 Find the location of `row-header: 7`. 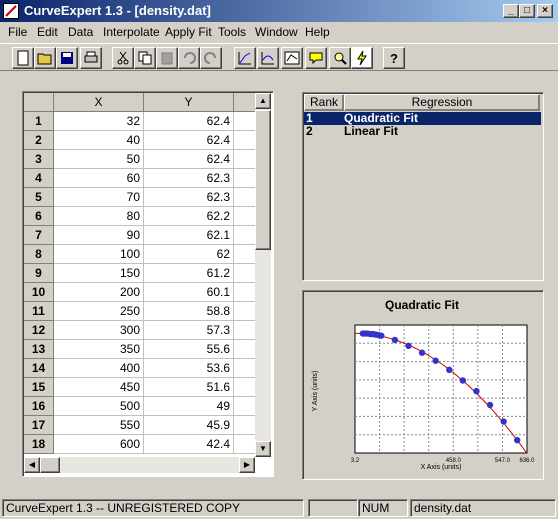

row-header: 7 is located at coordinates (39, 235).